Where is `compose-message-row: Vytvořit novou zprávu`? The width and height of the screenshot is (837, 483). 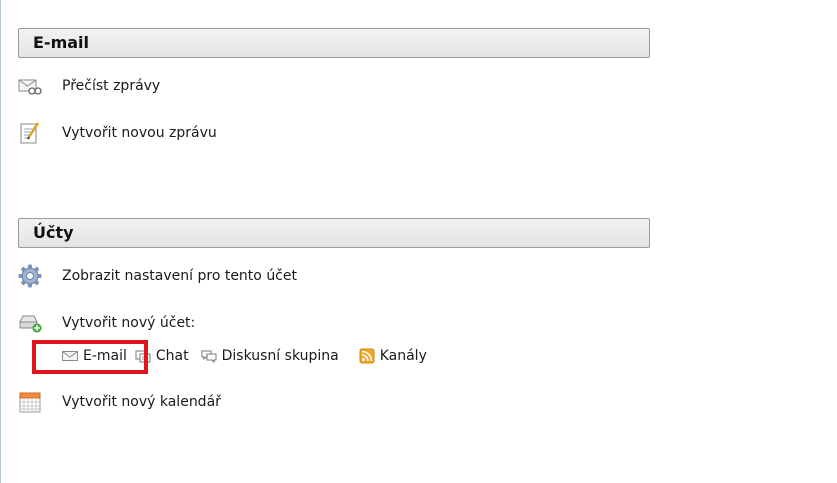 compose-message-row: Vytvořit novou zprávu is located at coordinates (117, 133).